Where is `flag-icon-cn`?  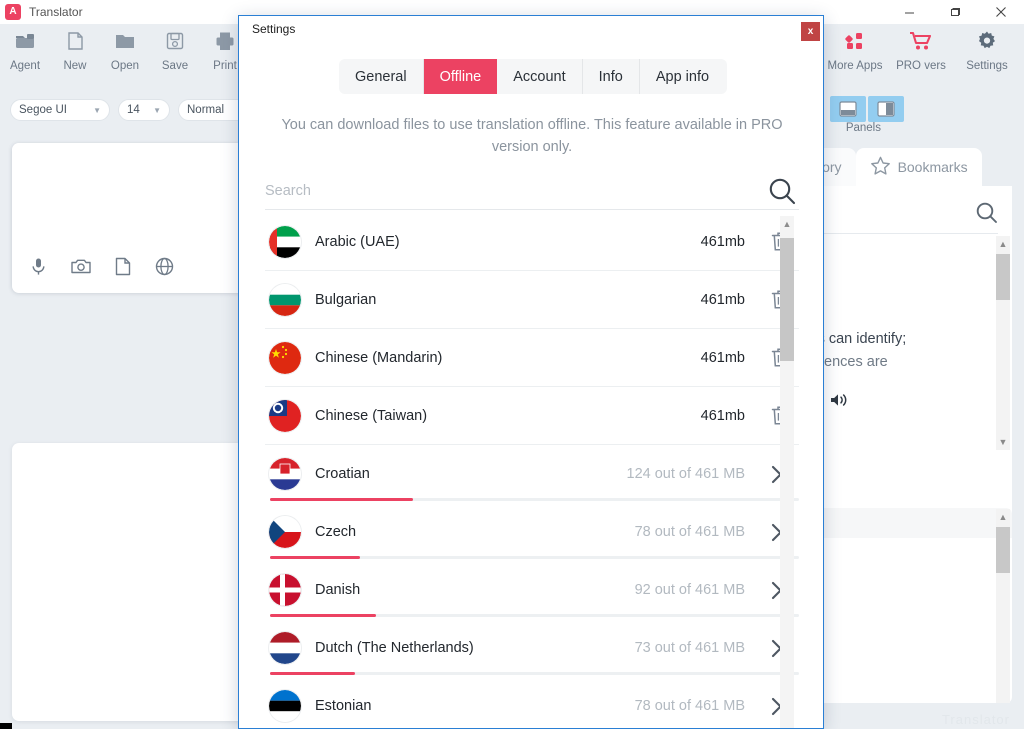 flag-icon-cn is located at coordinates (285, 357).